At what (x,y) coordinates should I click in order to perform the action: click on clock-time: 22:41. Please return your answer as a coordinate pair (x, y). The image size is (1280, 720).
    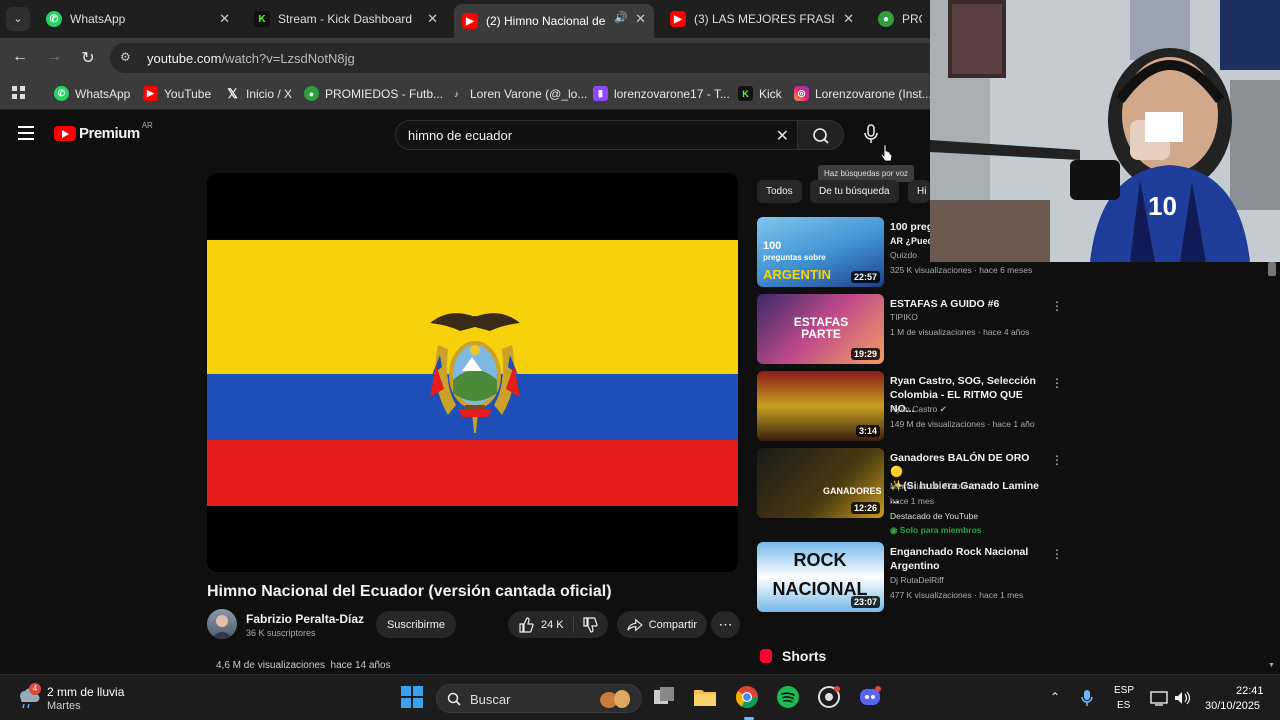
    Looking at the image, I should click on (1250, 691).